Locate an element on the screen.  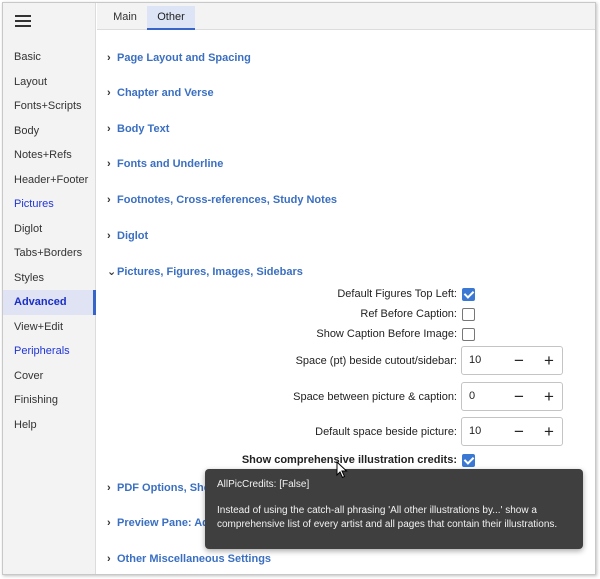
sidebar-item-fonts-scripts: Fonts+Scripts is located at coordinates (49, 106).